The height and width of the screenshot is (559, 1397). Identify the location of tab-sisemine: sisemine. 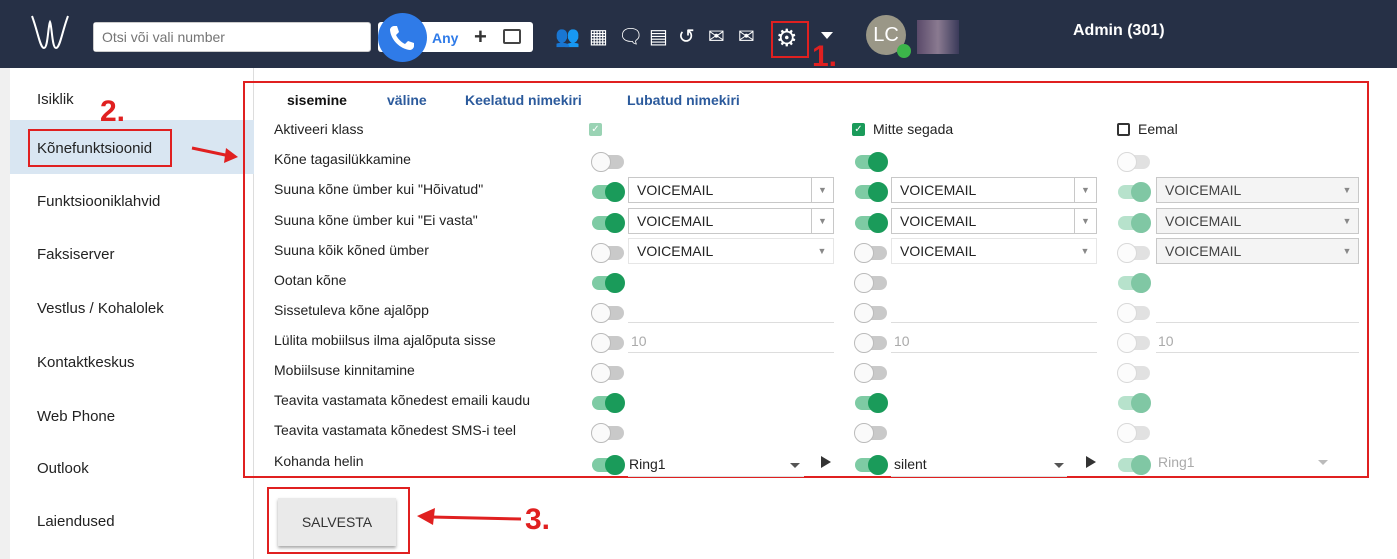
(317, 100).